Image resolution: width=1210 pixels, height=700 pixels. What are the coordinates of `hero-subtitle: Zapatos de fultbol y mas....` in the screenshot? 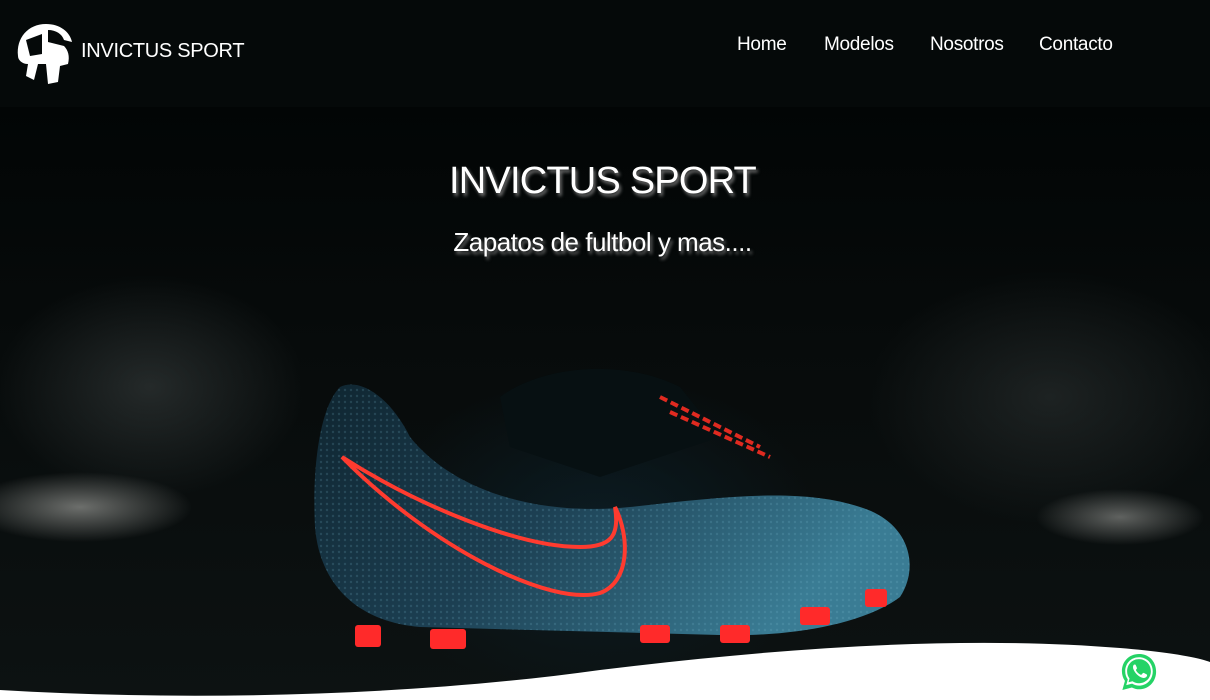 It's located at (602, 242).